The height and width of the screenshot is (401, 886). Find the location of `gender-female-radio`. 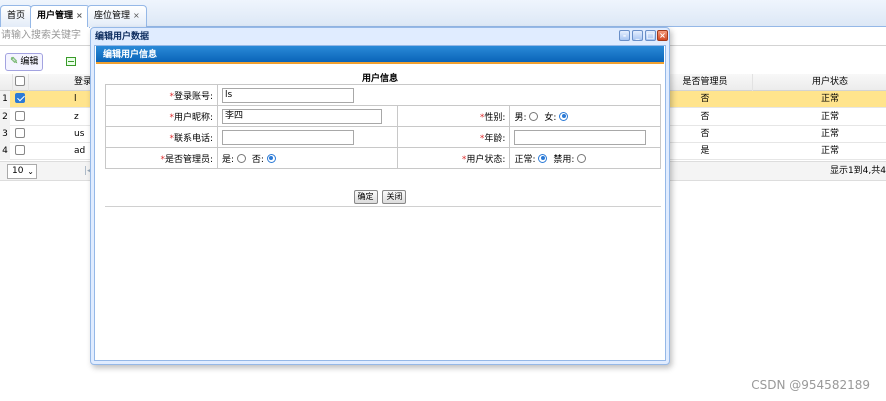

gender-female-radio is located at coordinates (564, 116).